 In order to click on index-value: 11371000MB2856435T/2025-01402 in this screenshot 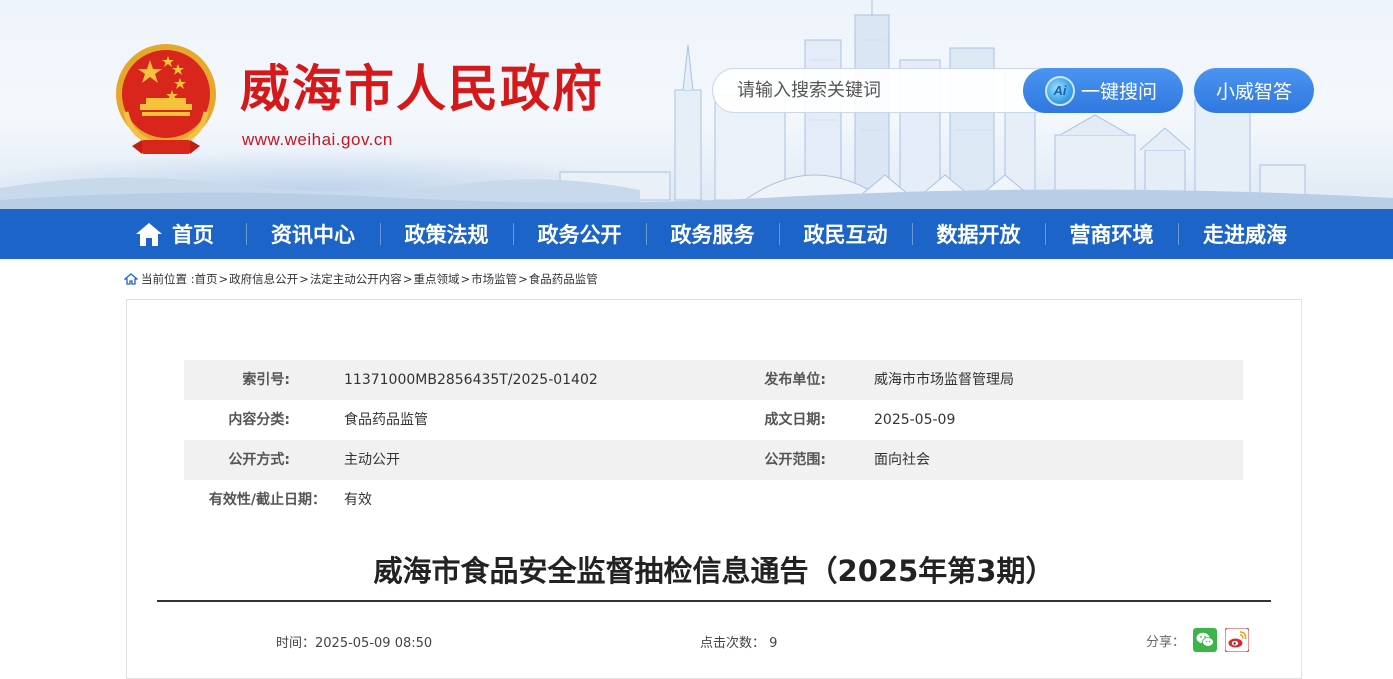, I will do `click(471, 380)`.